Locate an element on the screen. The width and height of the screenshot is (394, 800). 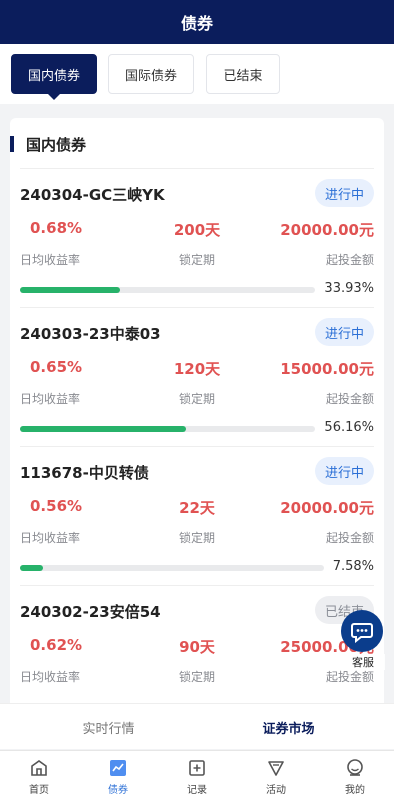
market-subtabs: 实时行情 证券市场 is located at coordinates (197, 726).